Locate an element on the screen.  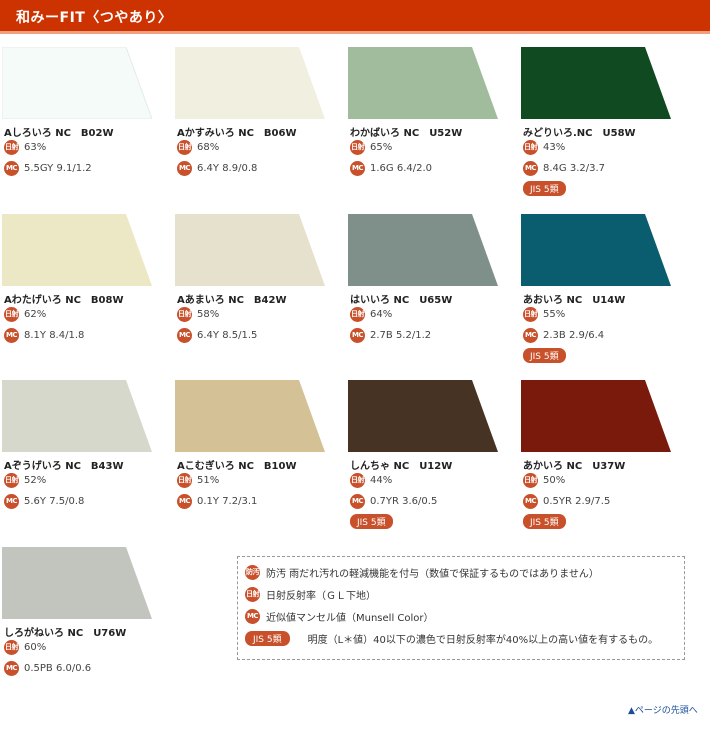
munsell-line: MC 5.6Y 7.5/0.8 is located at coordinates (44, 501).